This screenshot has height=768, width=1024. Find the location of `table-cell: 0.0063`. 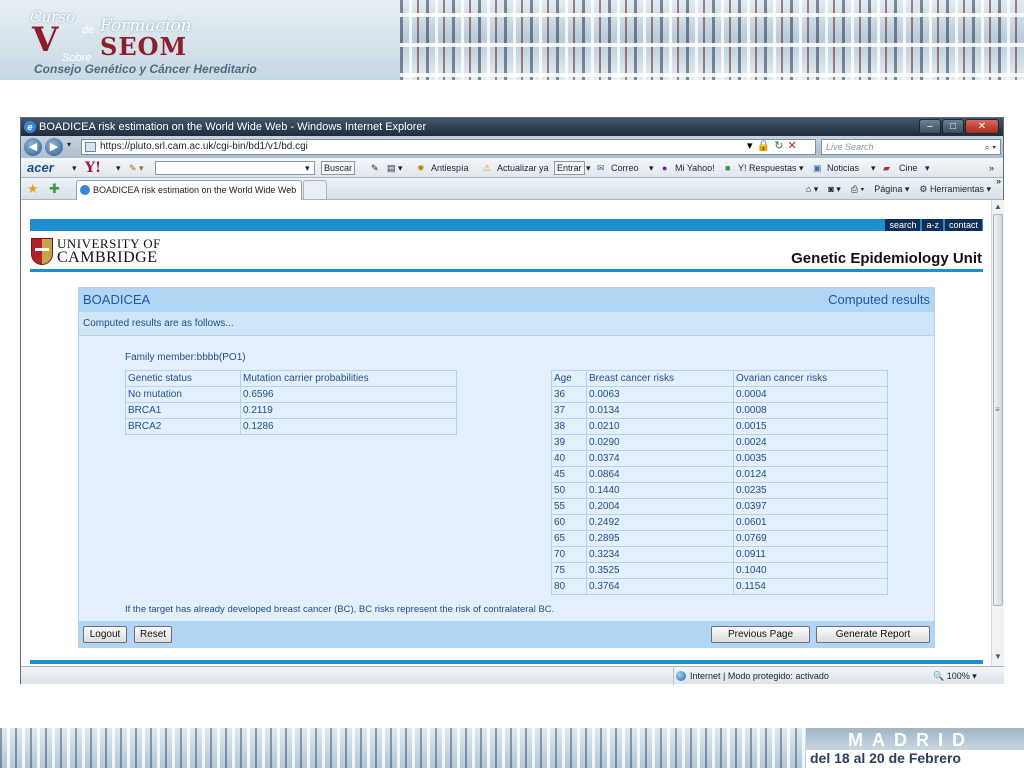

table-cell: 0.0063 is located at coordinates (660, 394).